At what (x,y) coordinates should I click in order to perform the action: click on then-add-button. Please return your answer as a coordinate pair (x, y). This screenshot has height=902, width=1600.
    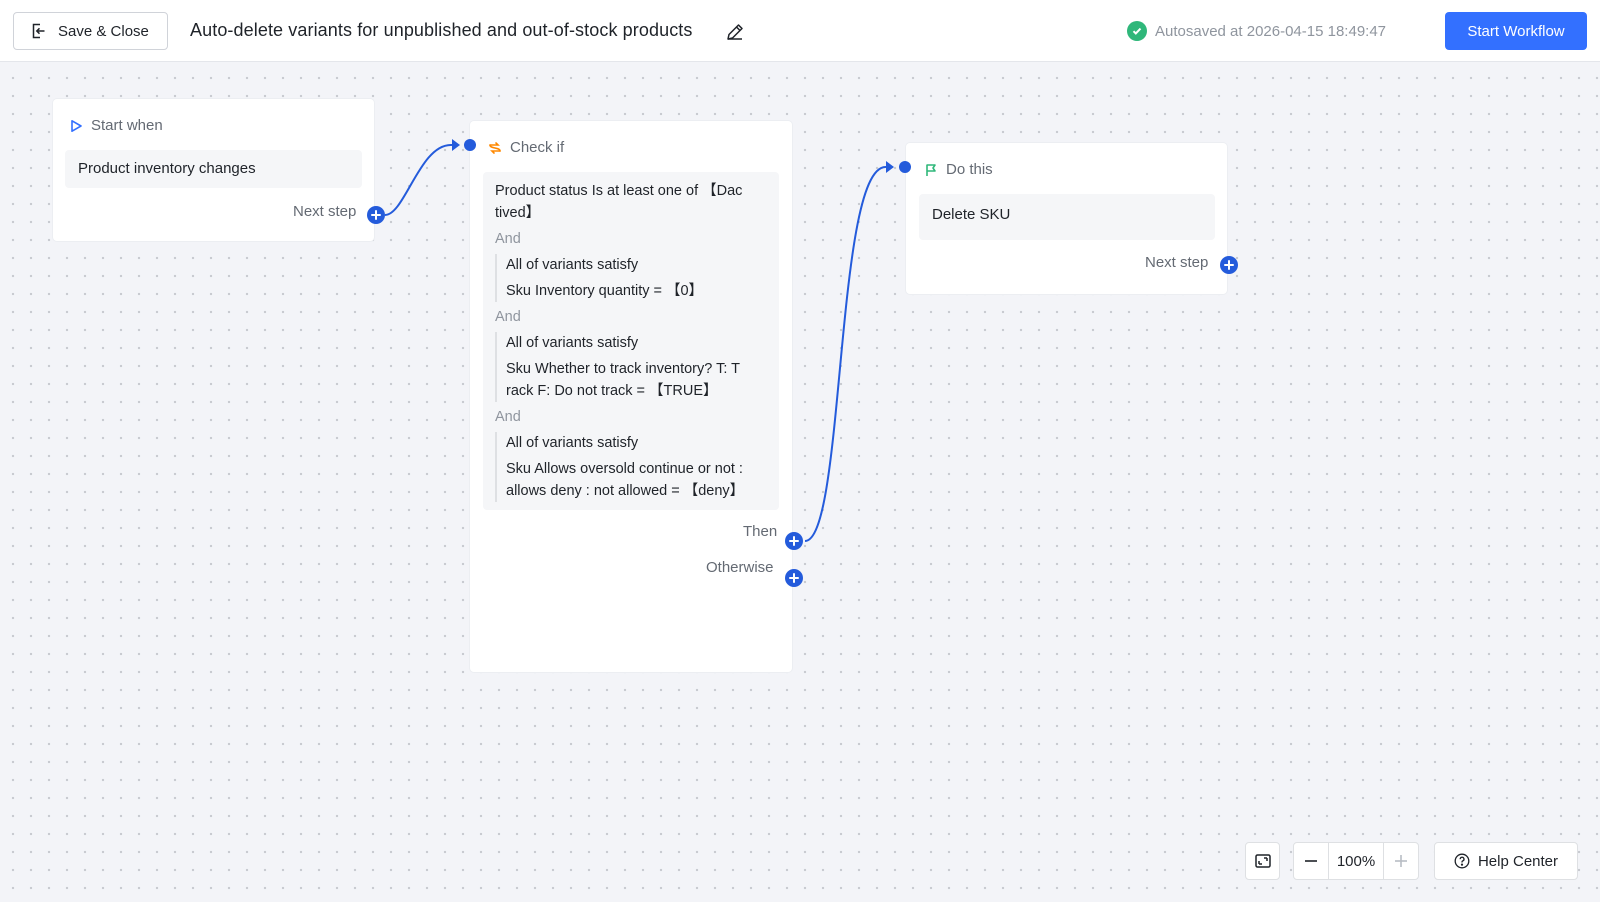
    Looking at the image, I should click on (794, 541).